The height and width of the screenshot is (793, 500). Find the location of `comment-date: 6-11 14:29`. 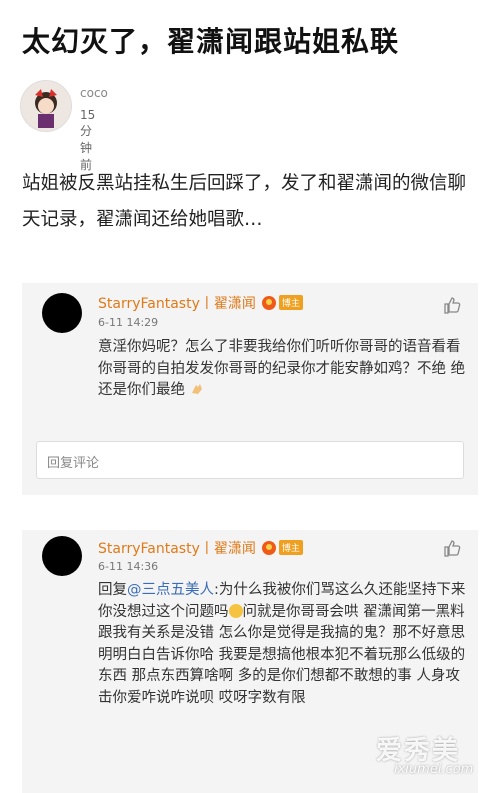

comment-date: 6-11 14:29 is located at coordinates (128, 322).